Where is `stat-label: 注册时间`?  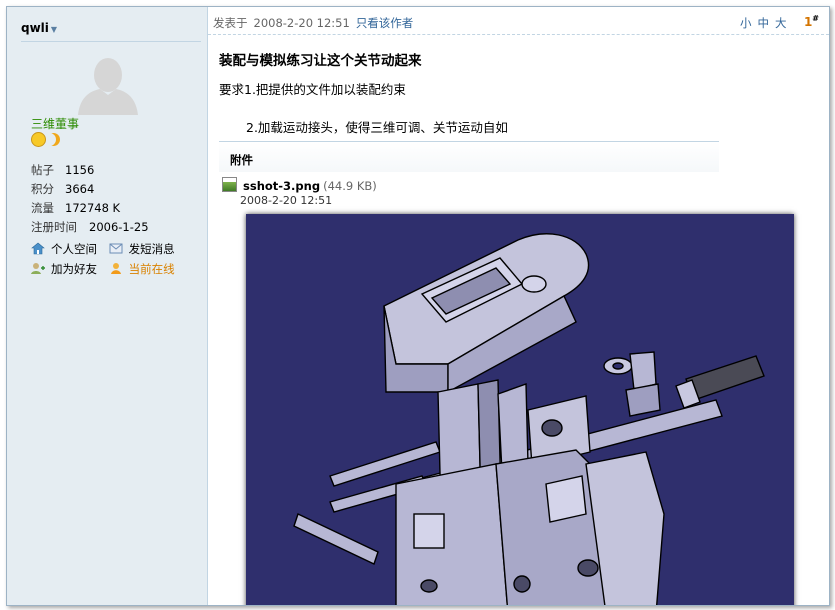 stat-label: 注册时间 is located at coordinates (54, 227).